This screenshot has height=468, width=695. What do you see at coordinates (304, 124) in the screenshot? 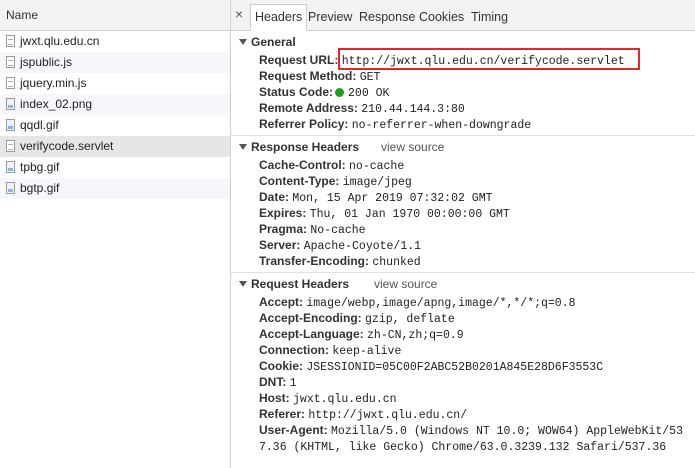
I see `header-key: Referrer Policy:` at bounding box center [304, 124].